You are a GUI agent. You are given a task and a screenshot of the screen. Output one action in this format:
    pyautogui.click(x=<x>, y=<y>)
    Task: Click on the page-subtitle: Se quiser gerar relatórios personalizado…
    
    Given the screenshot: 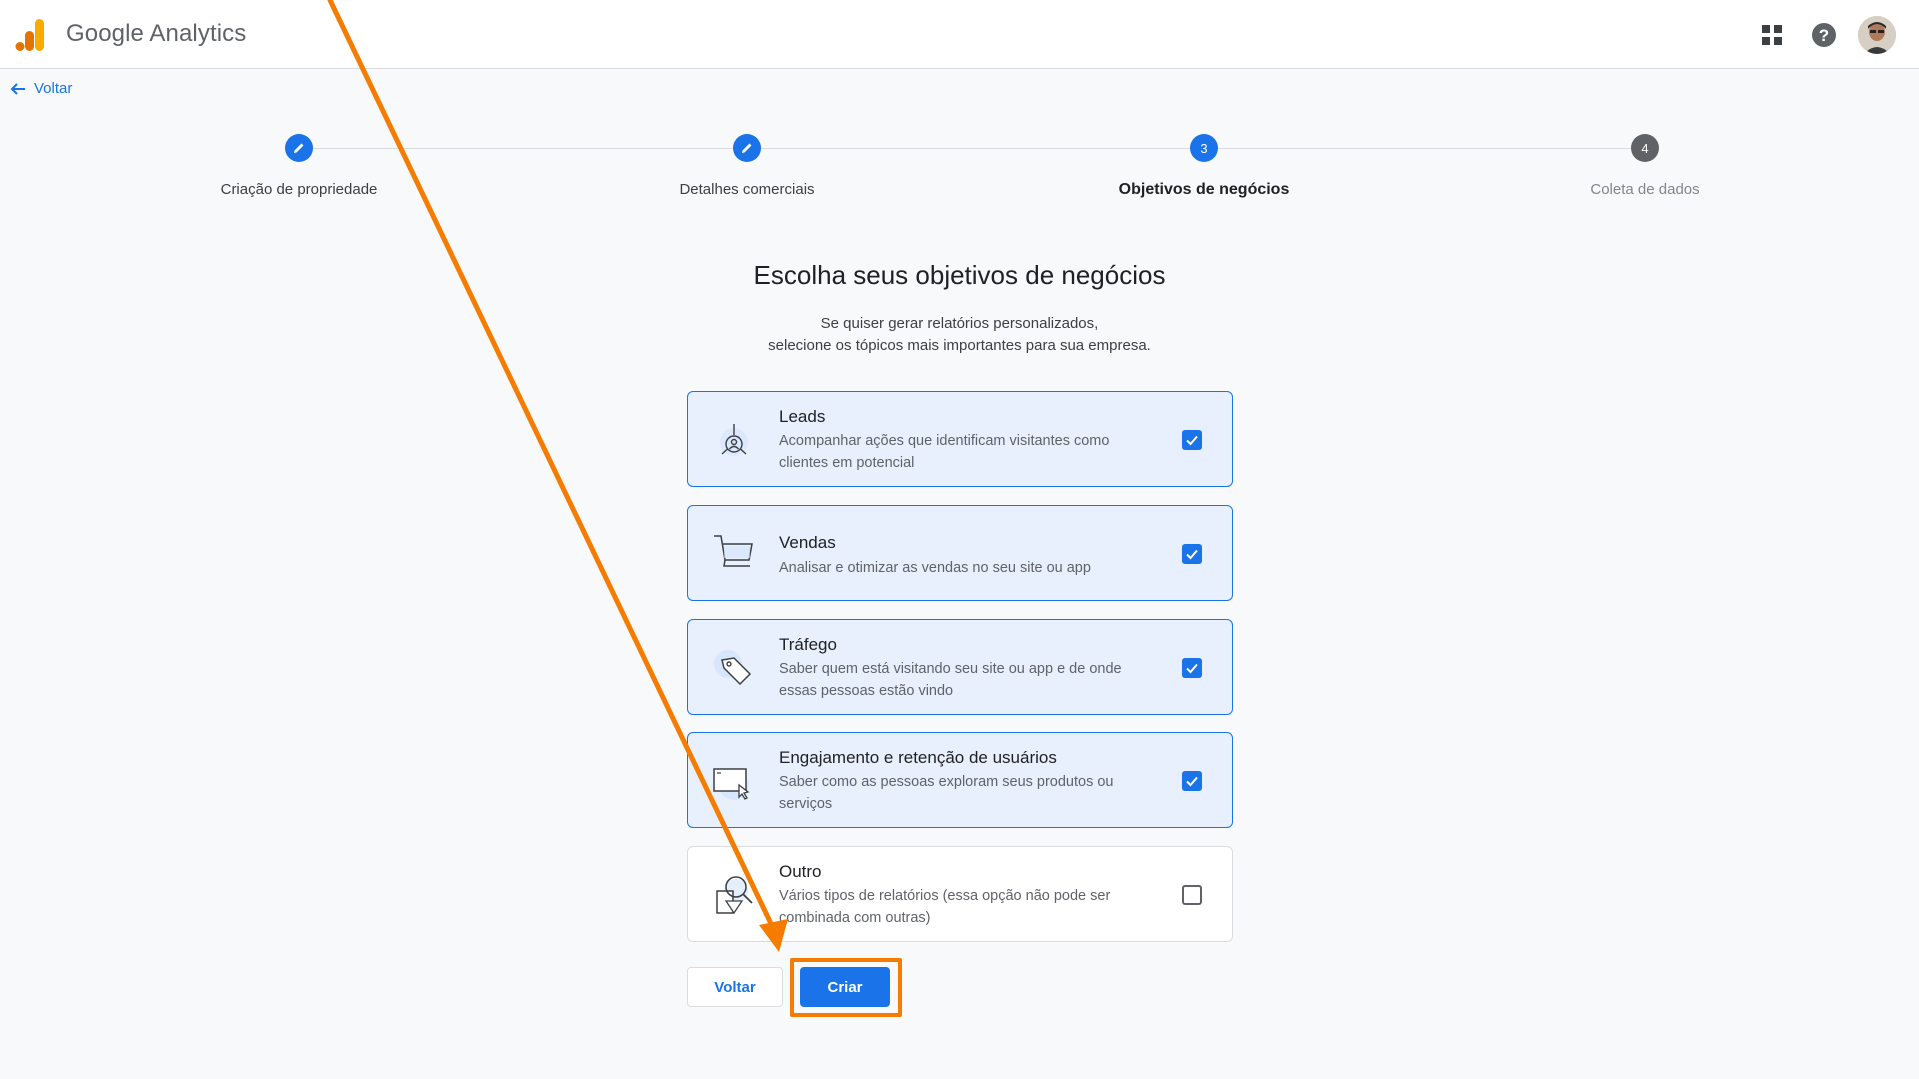 What is the action you would take?
    pyautogui.click(x=959, y=335)
    